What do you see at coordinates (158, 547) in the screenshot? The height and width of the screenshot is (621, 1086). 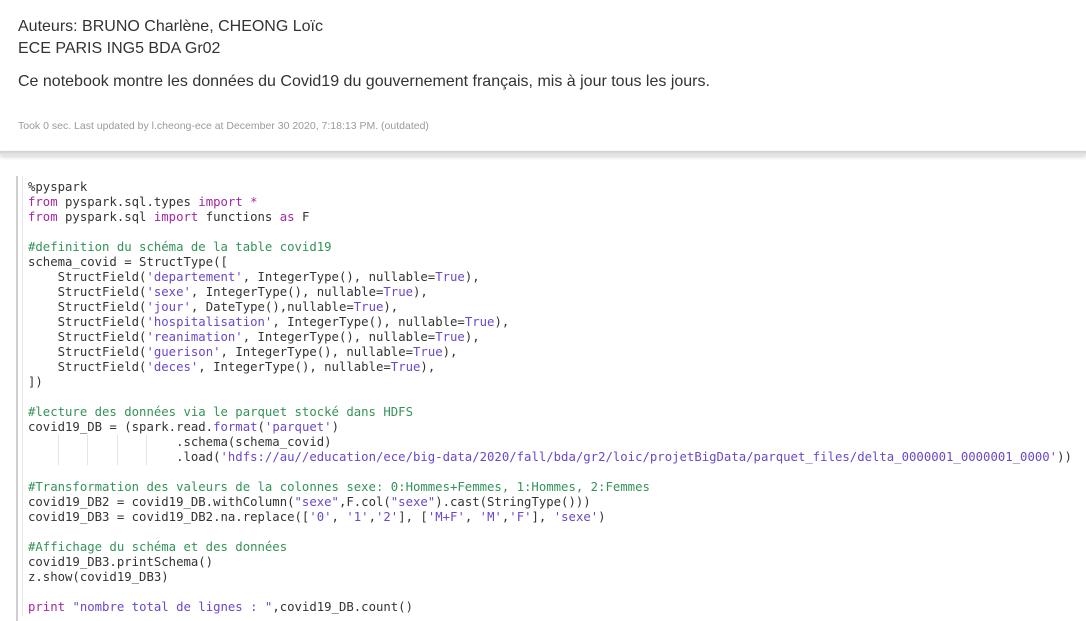 I see `code-token-com: #Affichage du schéma et des données` at bounding box center [158, 547].